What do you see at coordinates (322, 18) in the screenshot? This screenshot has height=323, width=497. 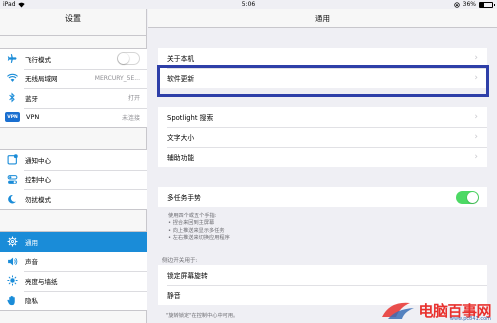 I see `page-title: 通用` at bounding box center [322, 18].